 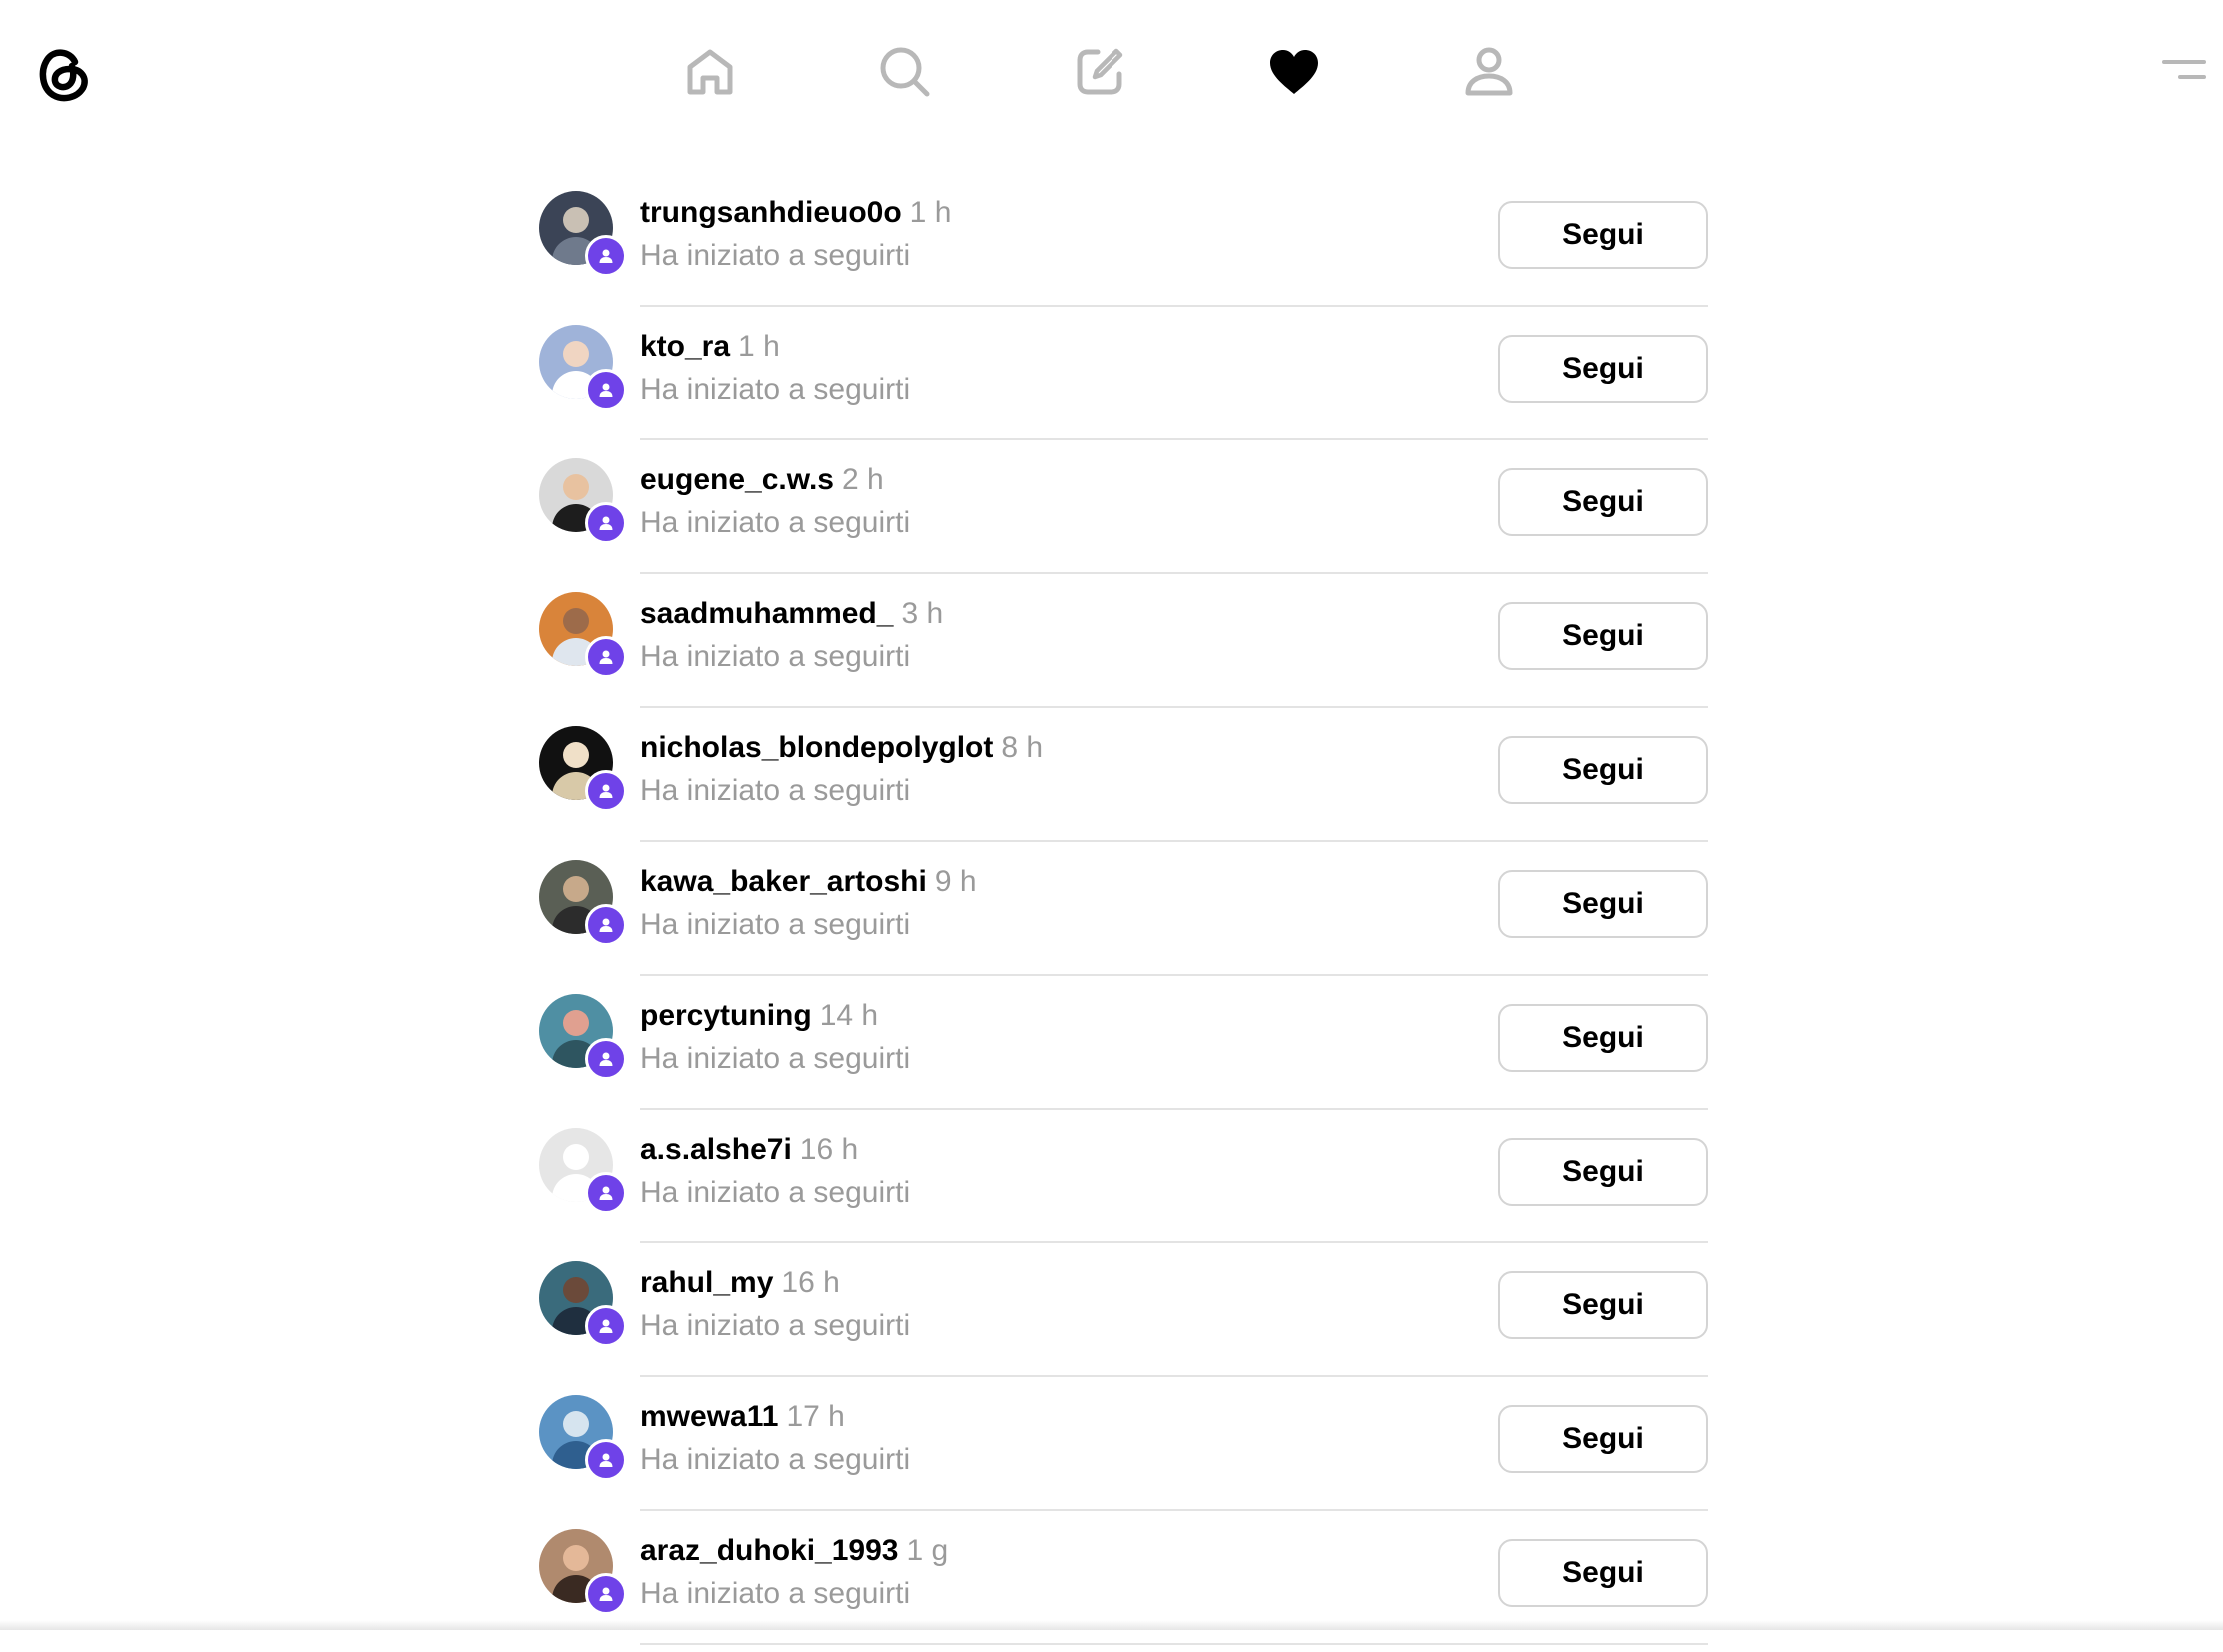 What do you see at coordinates (685, 346) in the screenshot?
I see `username-link: kto_ra` at bounding box center [685, 346].